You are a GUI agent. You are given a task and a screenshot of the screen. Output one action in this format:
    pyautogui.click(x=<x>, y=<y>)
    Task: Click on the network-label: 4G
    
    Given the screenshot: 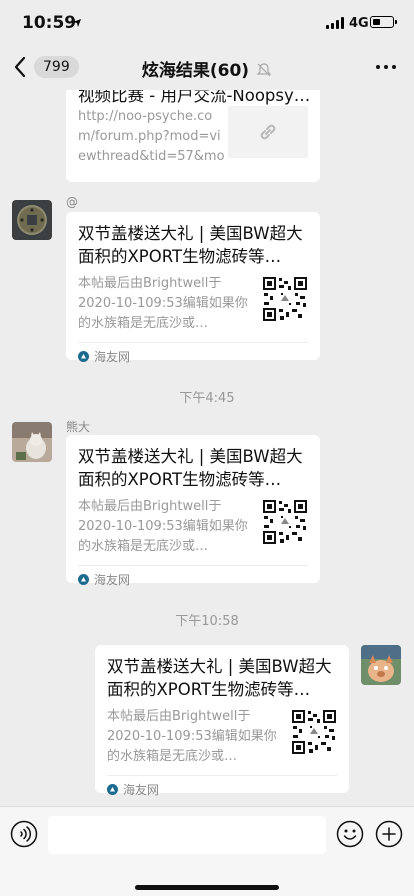 What is the action you would take?
    pyautogui.click(x=359, y=23)
    